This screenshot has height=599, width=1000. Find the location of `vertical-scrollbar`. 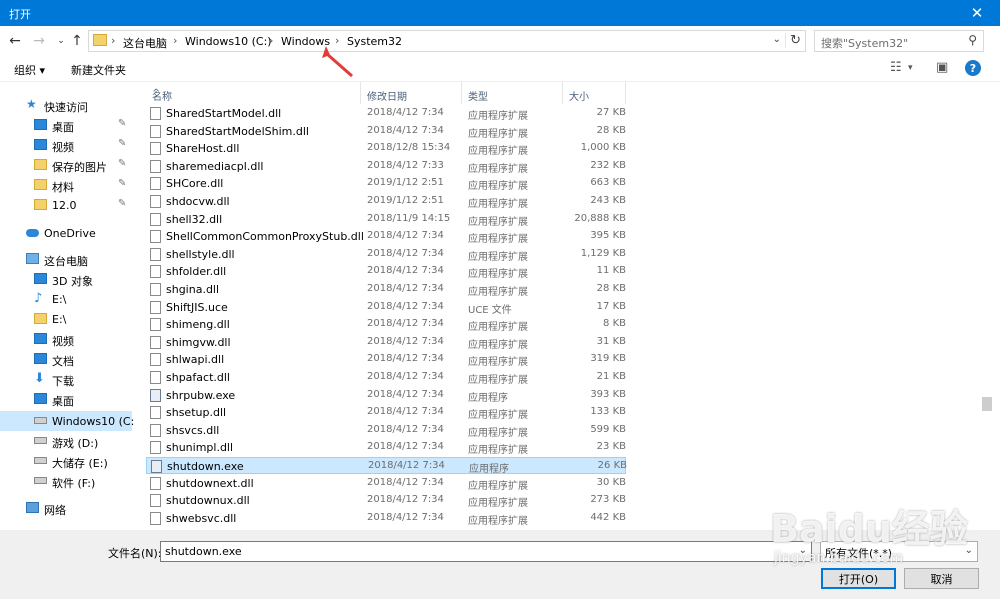

vertical-scrollbar is located at coordinates (989, 306).